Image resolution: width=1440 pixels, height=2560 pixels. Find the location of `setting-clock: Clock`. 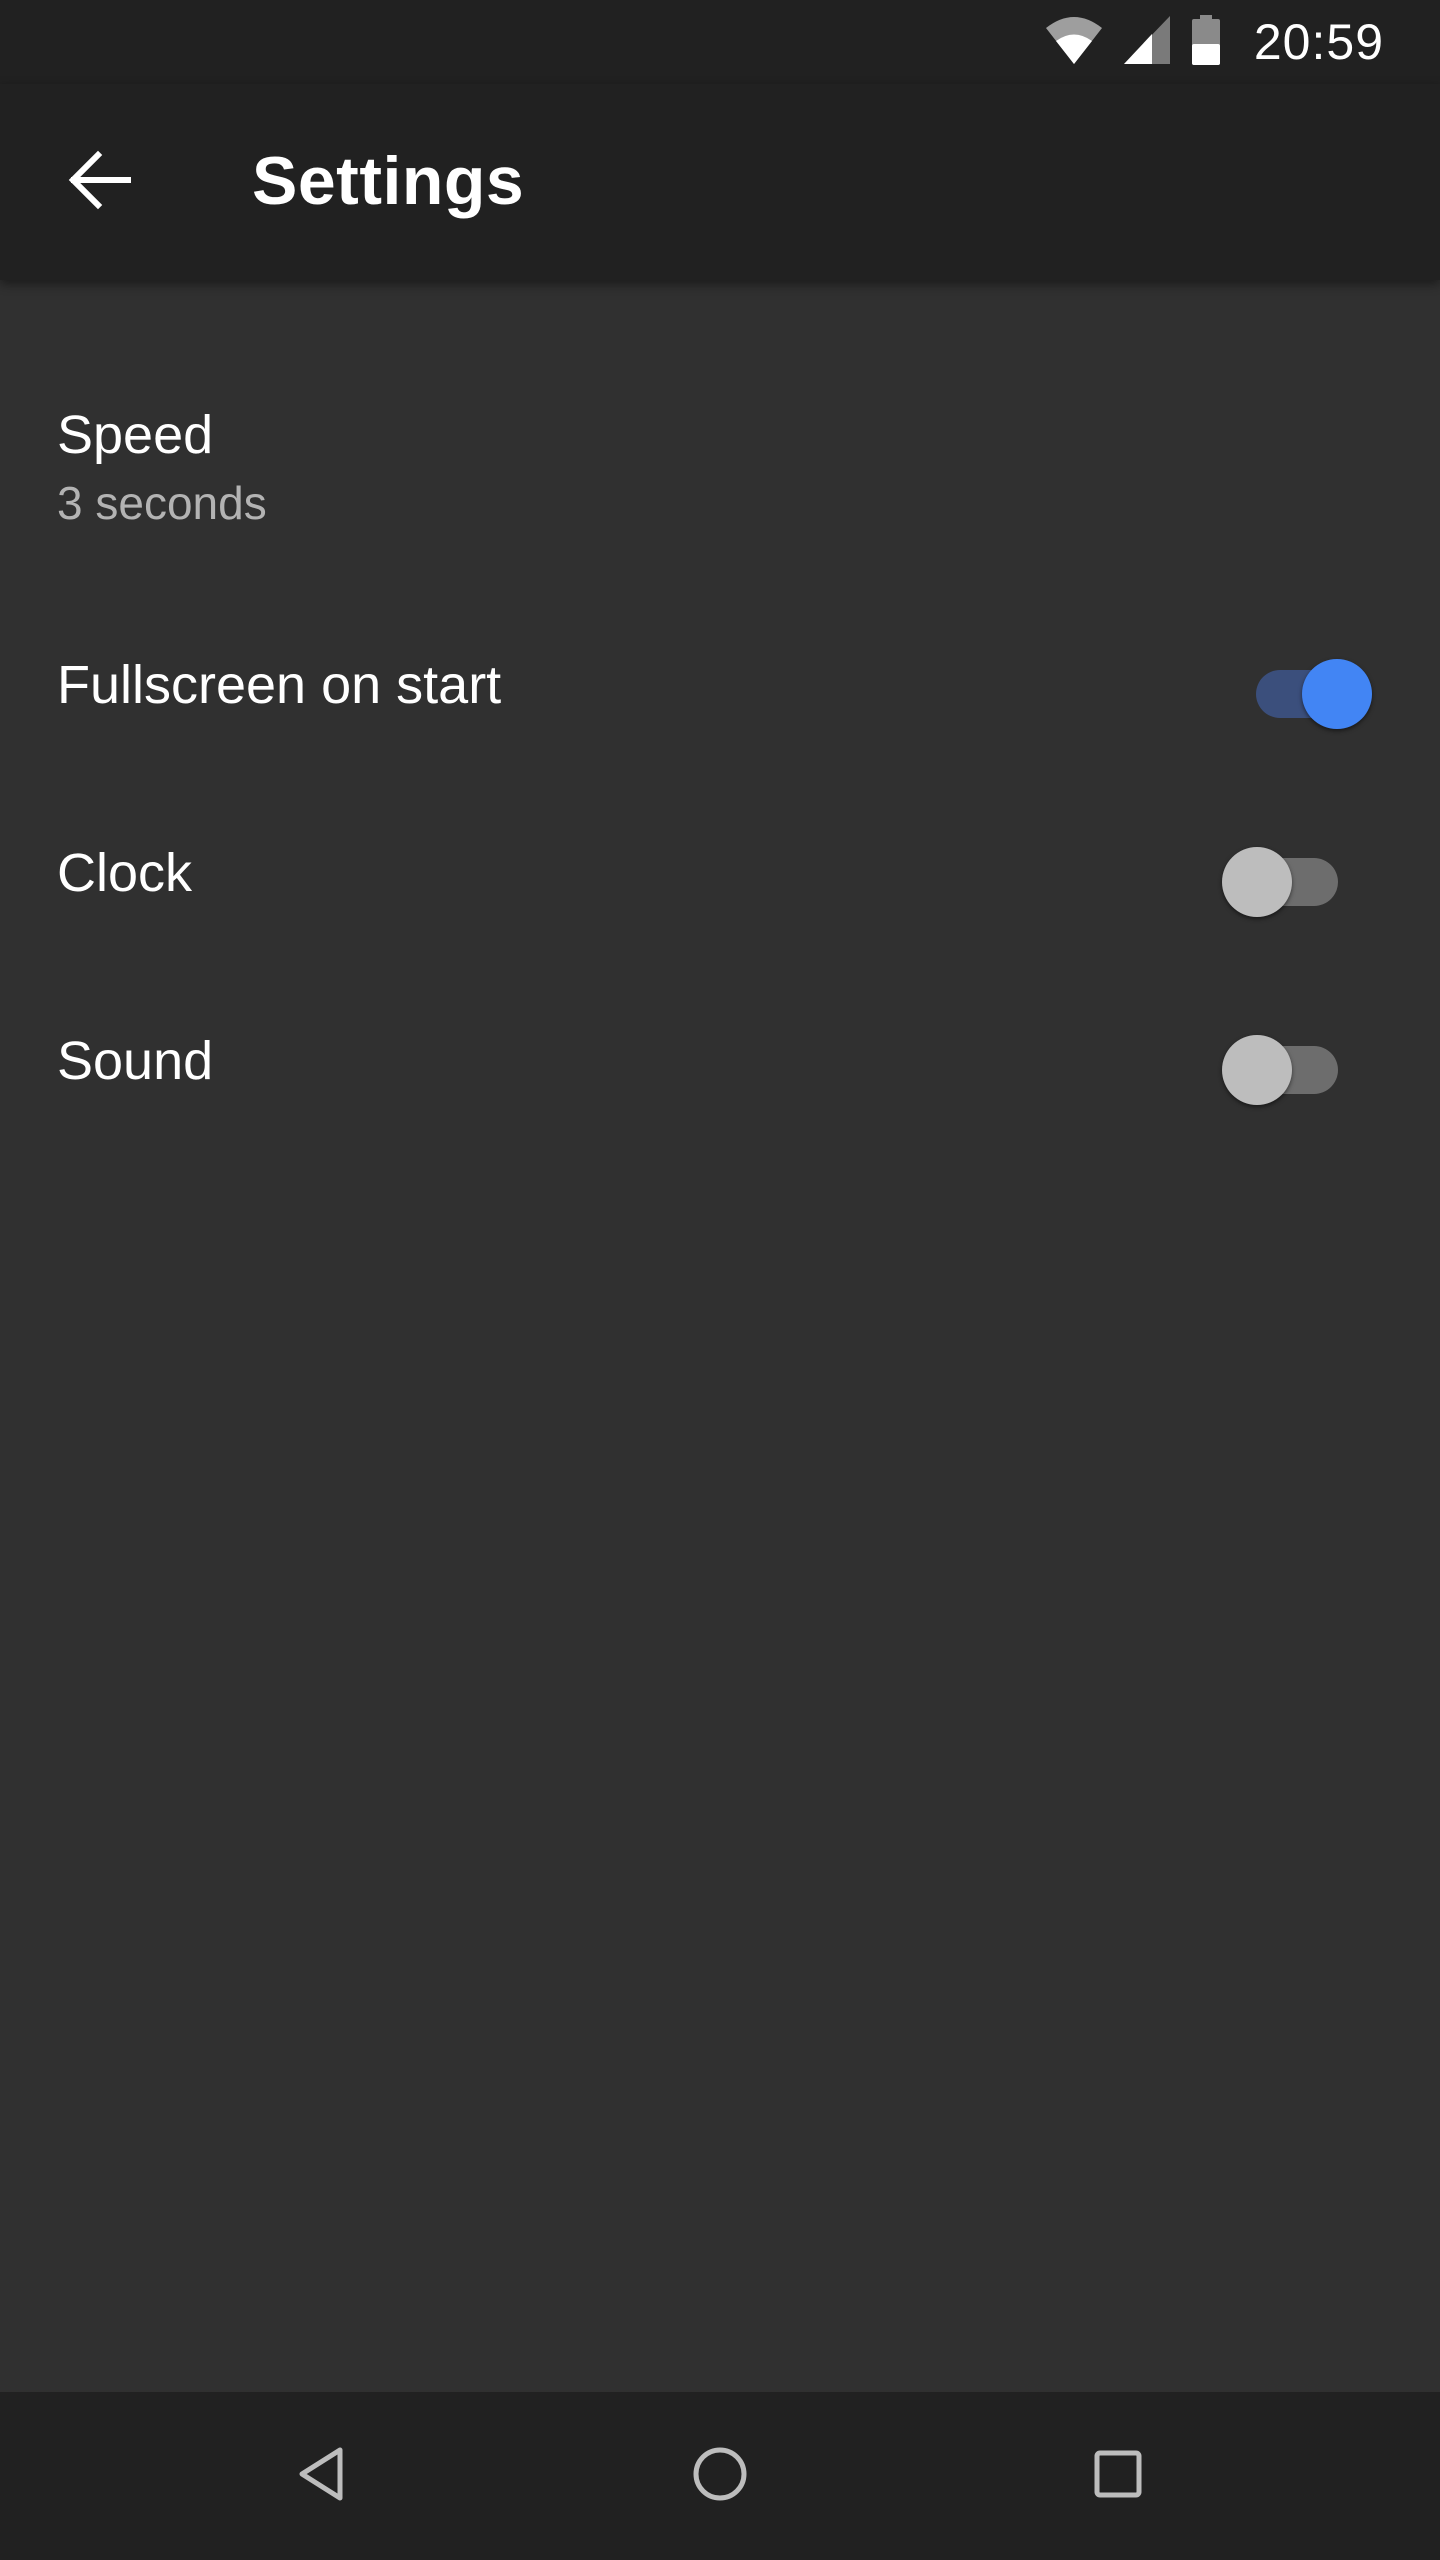

setting-clock: Clock is located at coordinates (720, 882).